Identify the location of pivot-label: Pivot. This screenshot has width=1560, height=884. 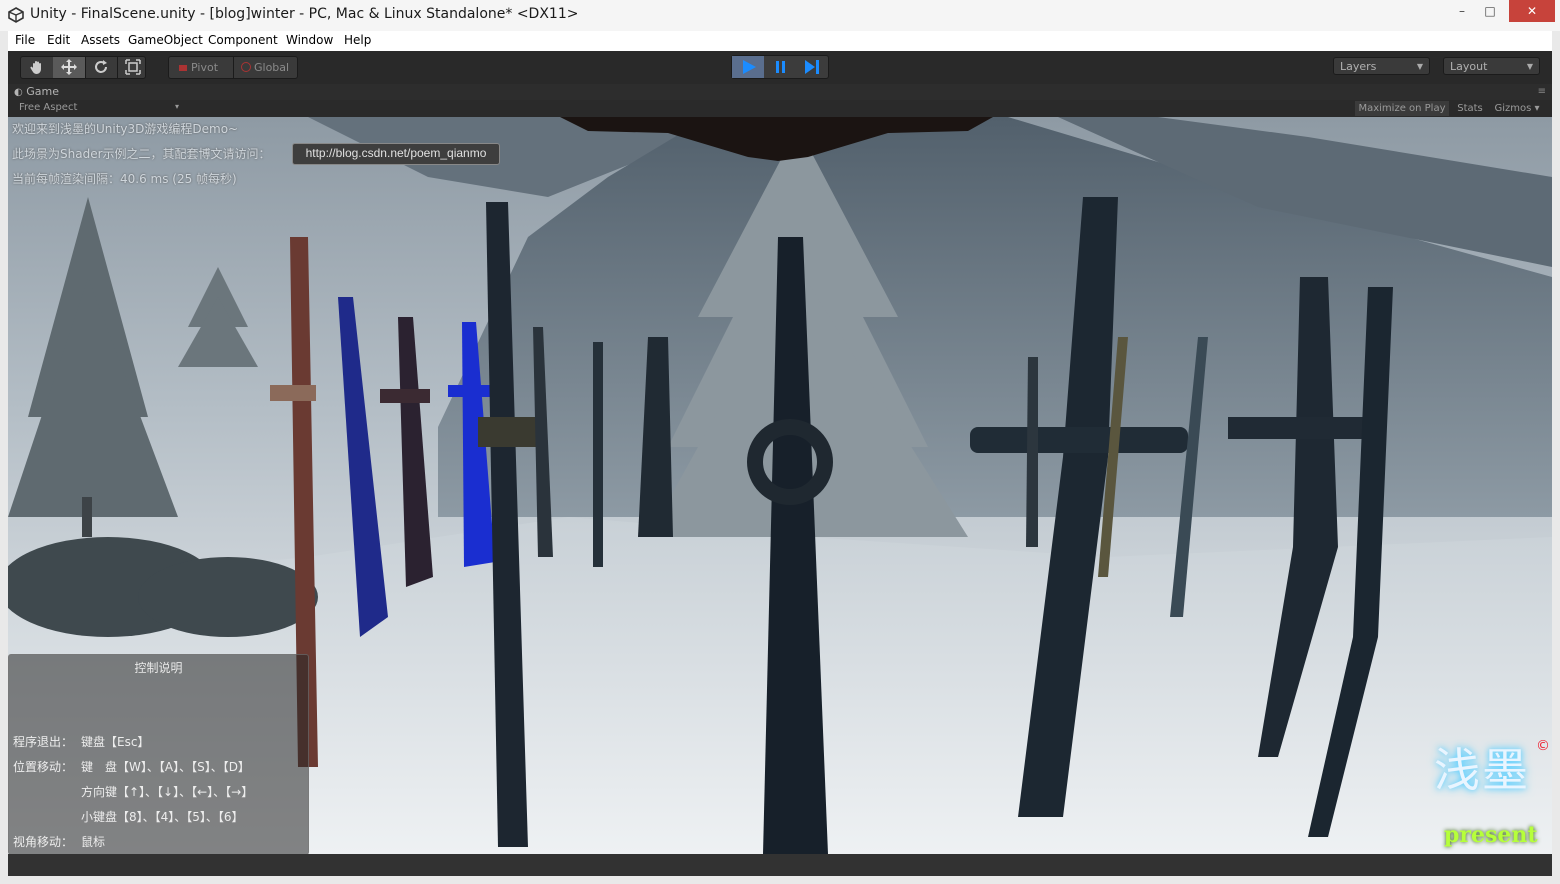
(205, 67).